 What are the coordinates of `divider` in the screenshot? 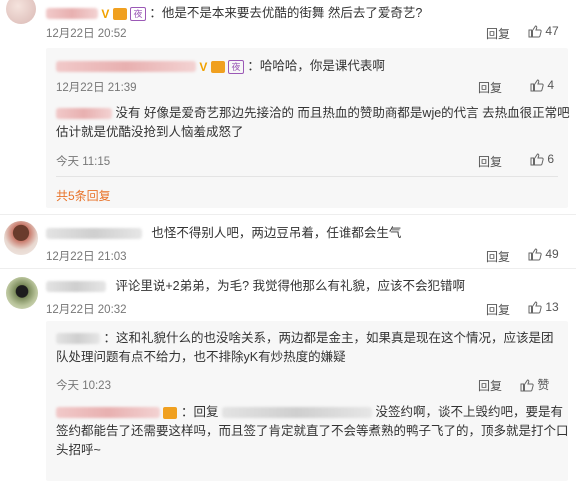 It's located at (307, 176).